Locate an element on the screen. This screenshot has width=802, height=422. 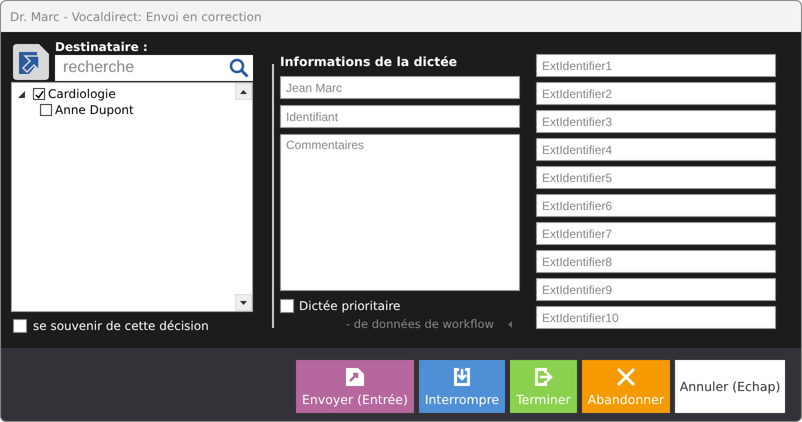
up-arrow-icon is located at coordinates (243, 92).